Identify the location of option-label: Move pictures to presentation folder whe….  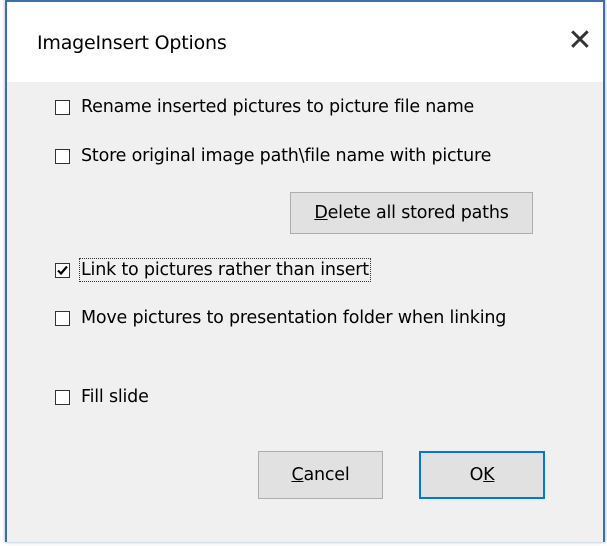
(294, 318).